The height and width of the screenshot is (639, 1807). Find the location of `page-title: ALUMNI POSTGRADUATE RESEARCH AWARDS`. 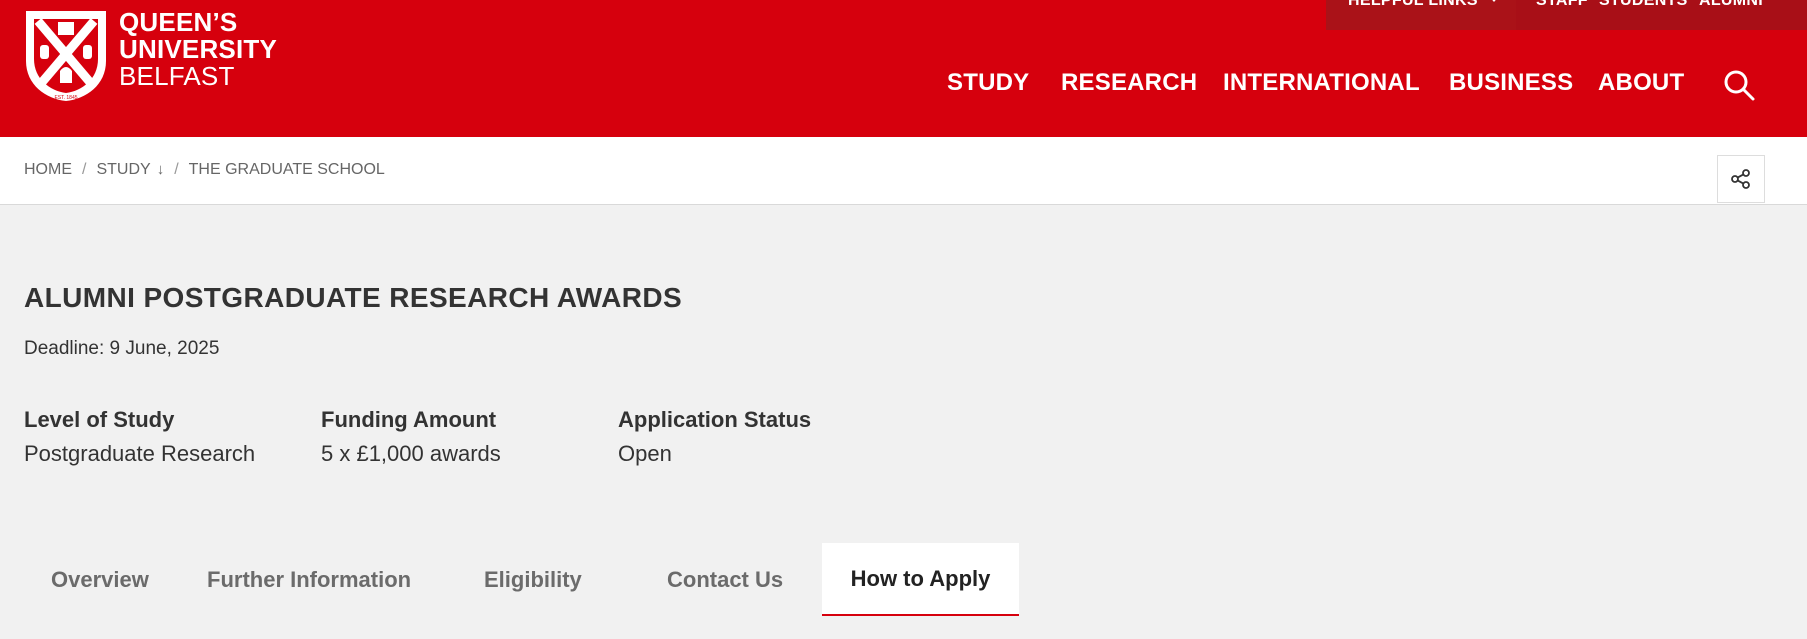

page-title: ALUMNI POSTGRADUATE RESEARCH AWARDS is located at coordinates (353, 297).